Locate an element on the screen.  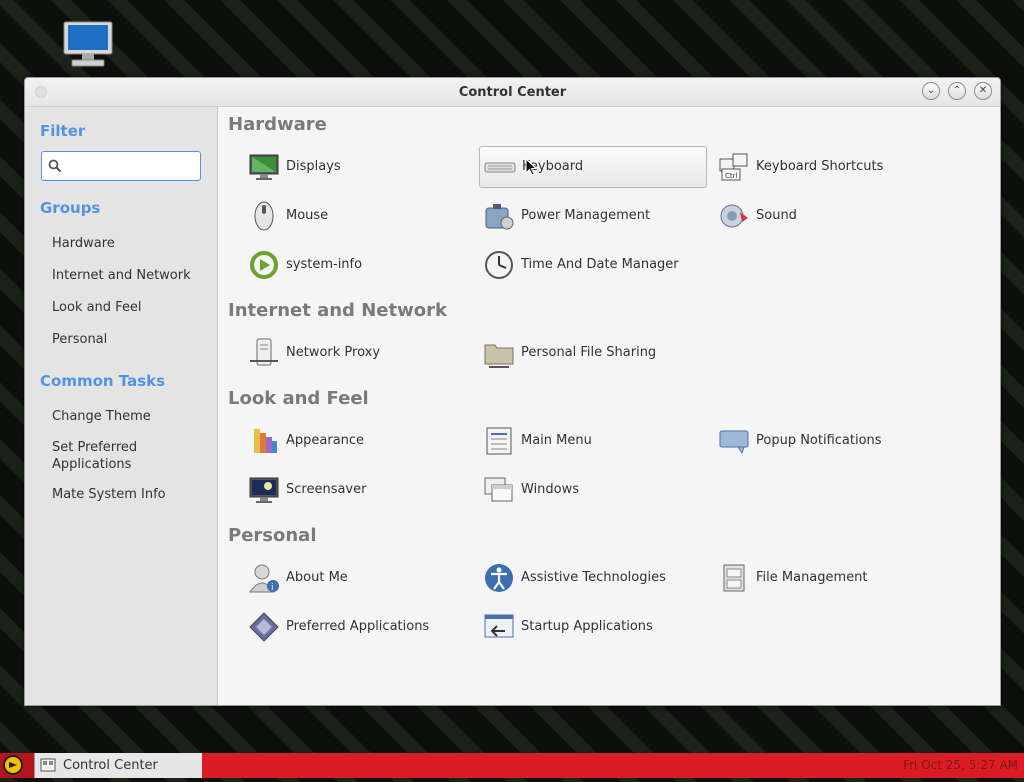
item-personal-file-sharing: Personal File Sharing is located at coordinates (592, 353).